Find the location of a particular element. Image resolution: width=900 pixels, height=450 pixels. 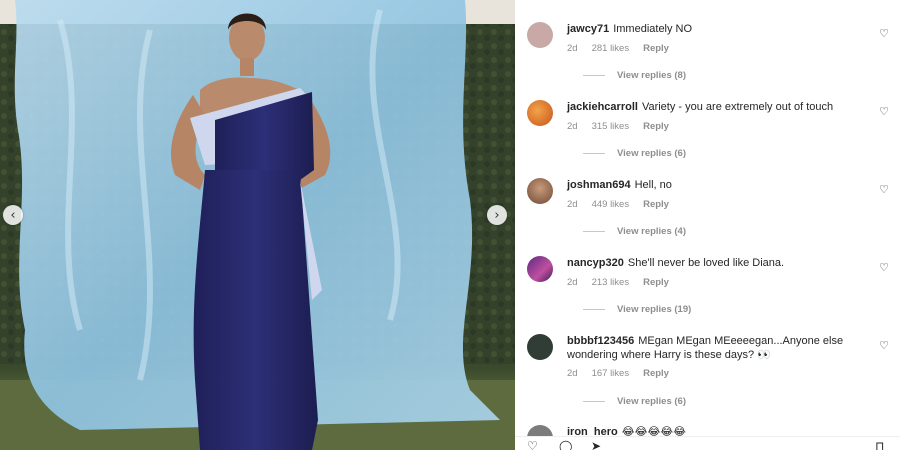

comment-meta: 2d 315 likes Reply is located at coordinates (625, 126).